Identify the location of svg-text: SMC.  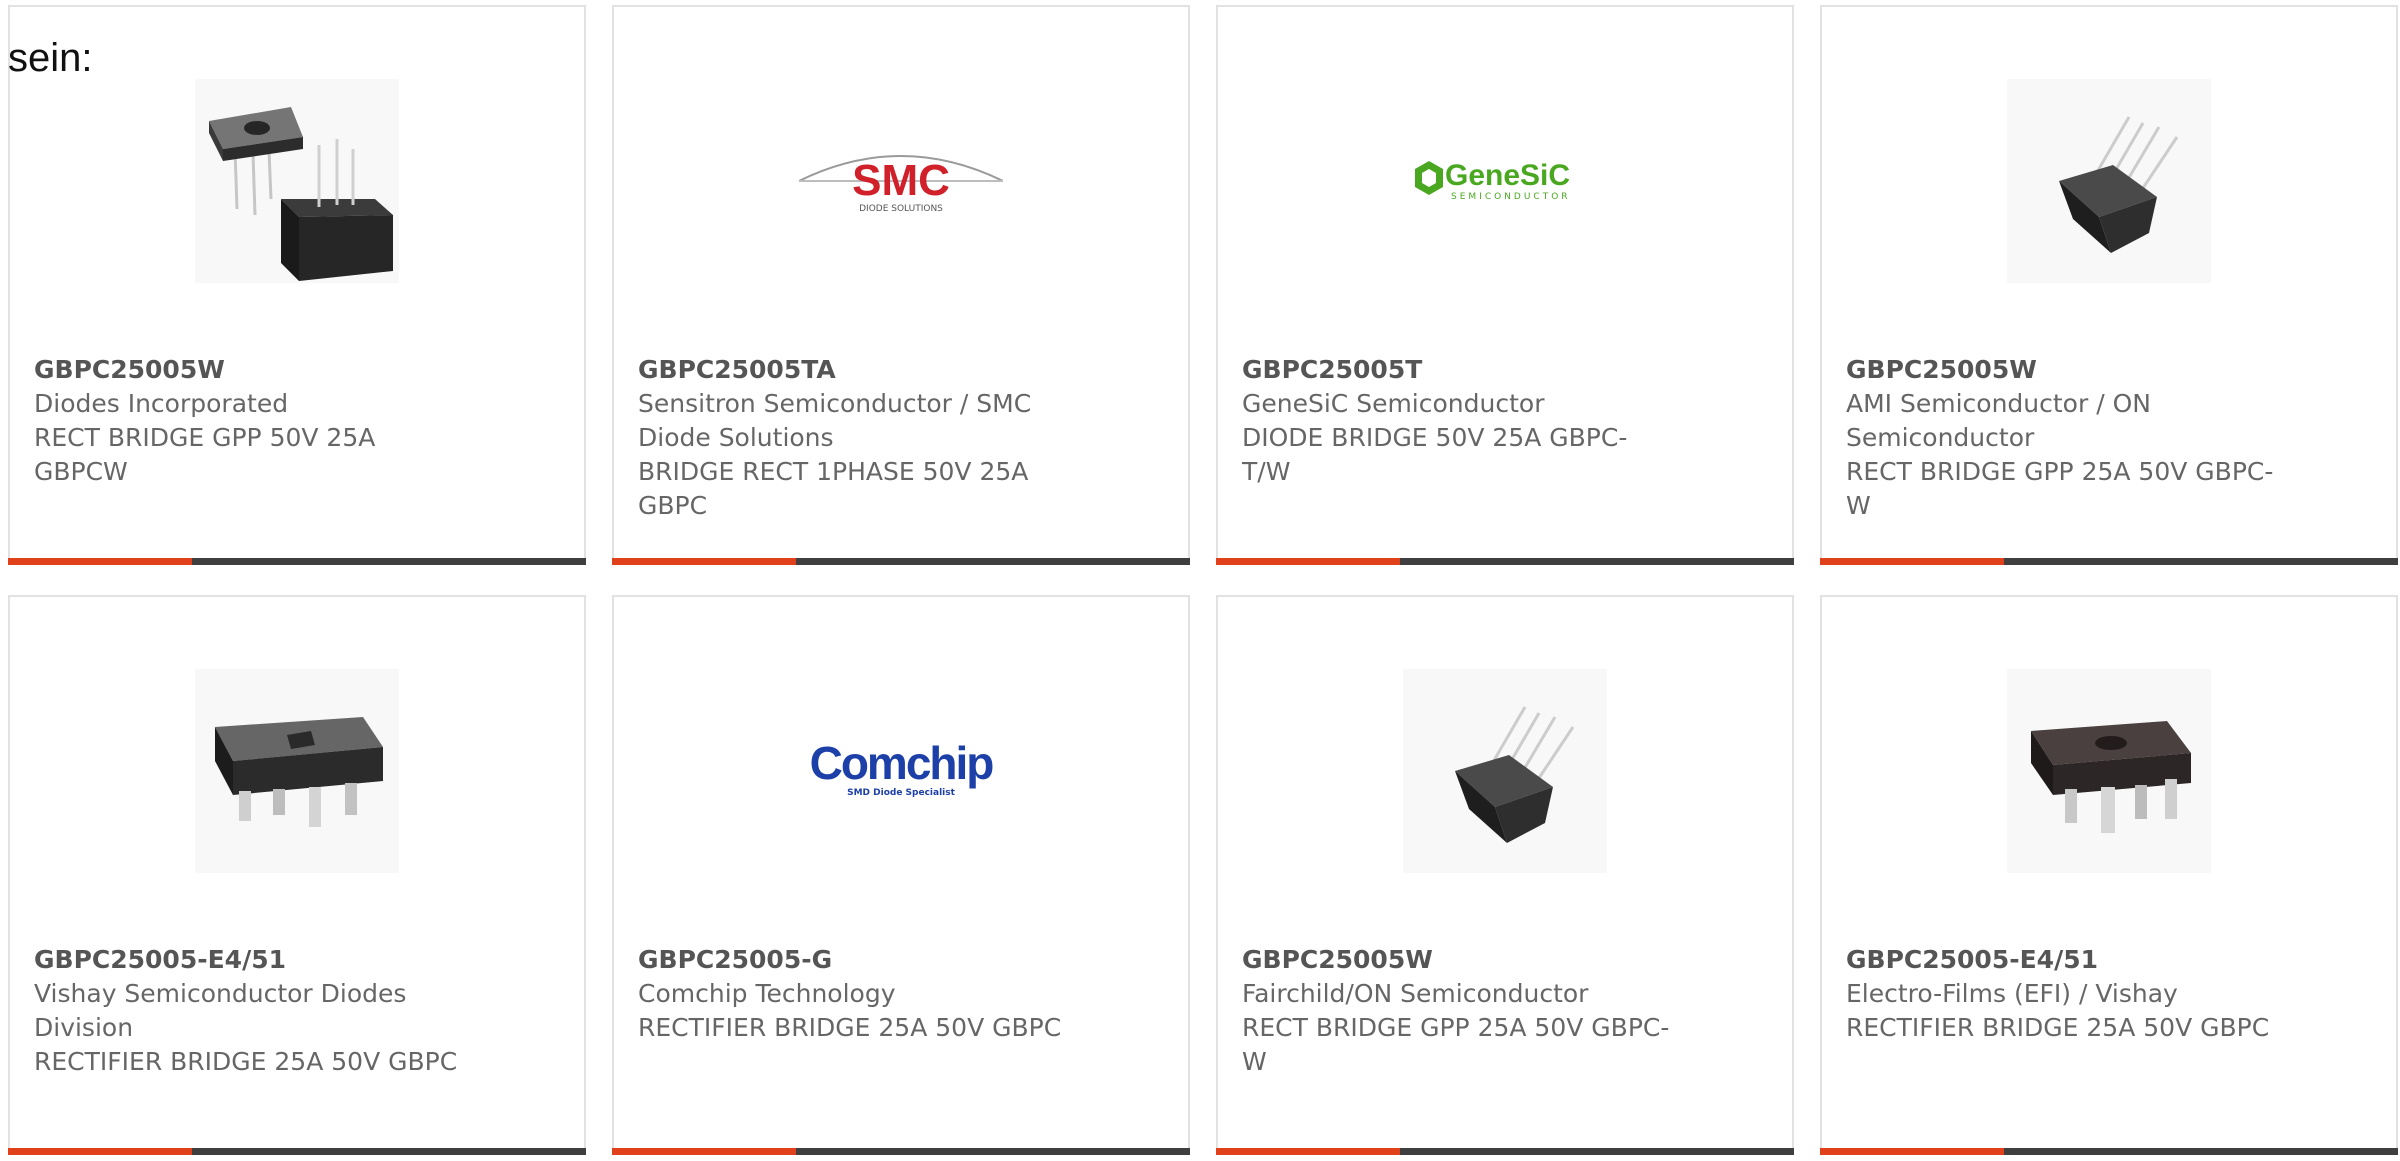
(901, 180).